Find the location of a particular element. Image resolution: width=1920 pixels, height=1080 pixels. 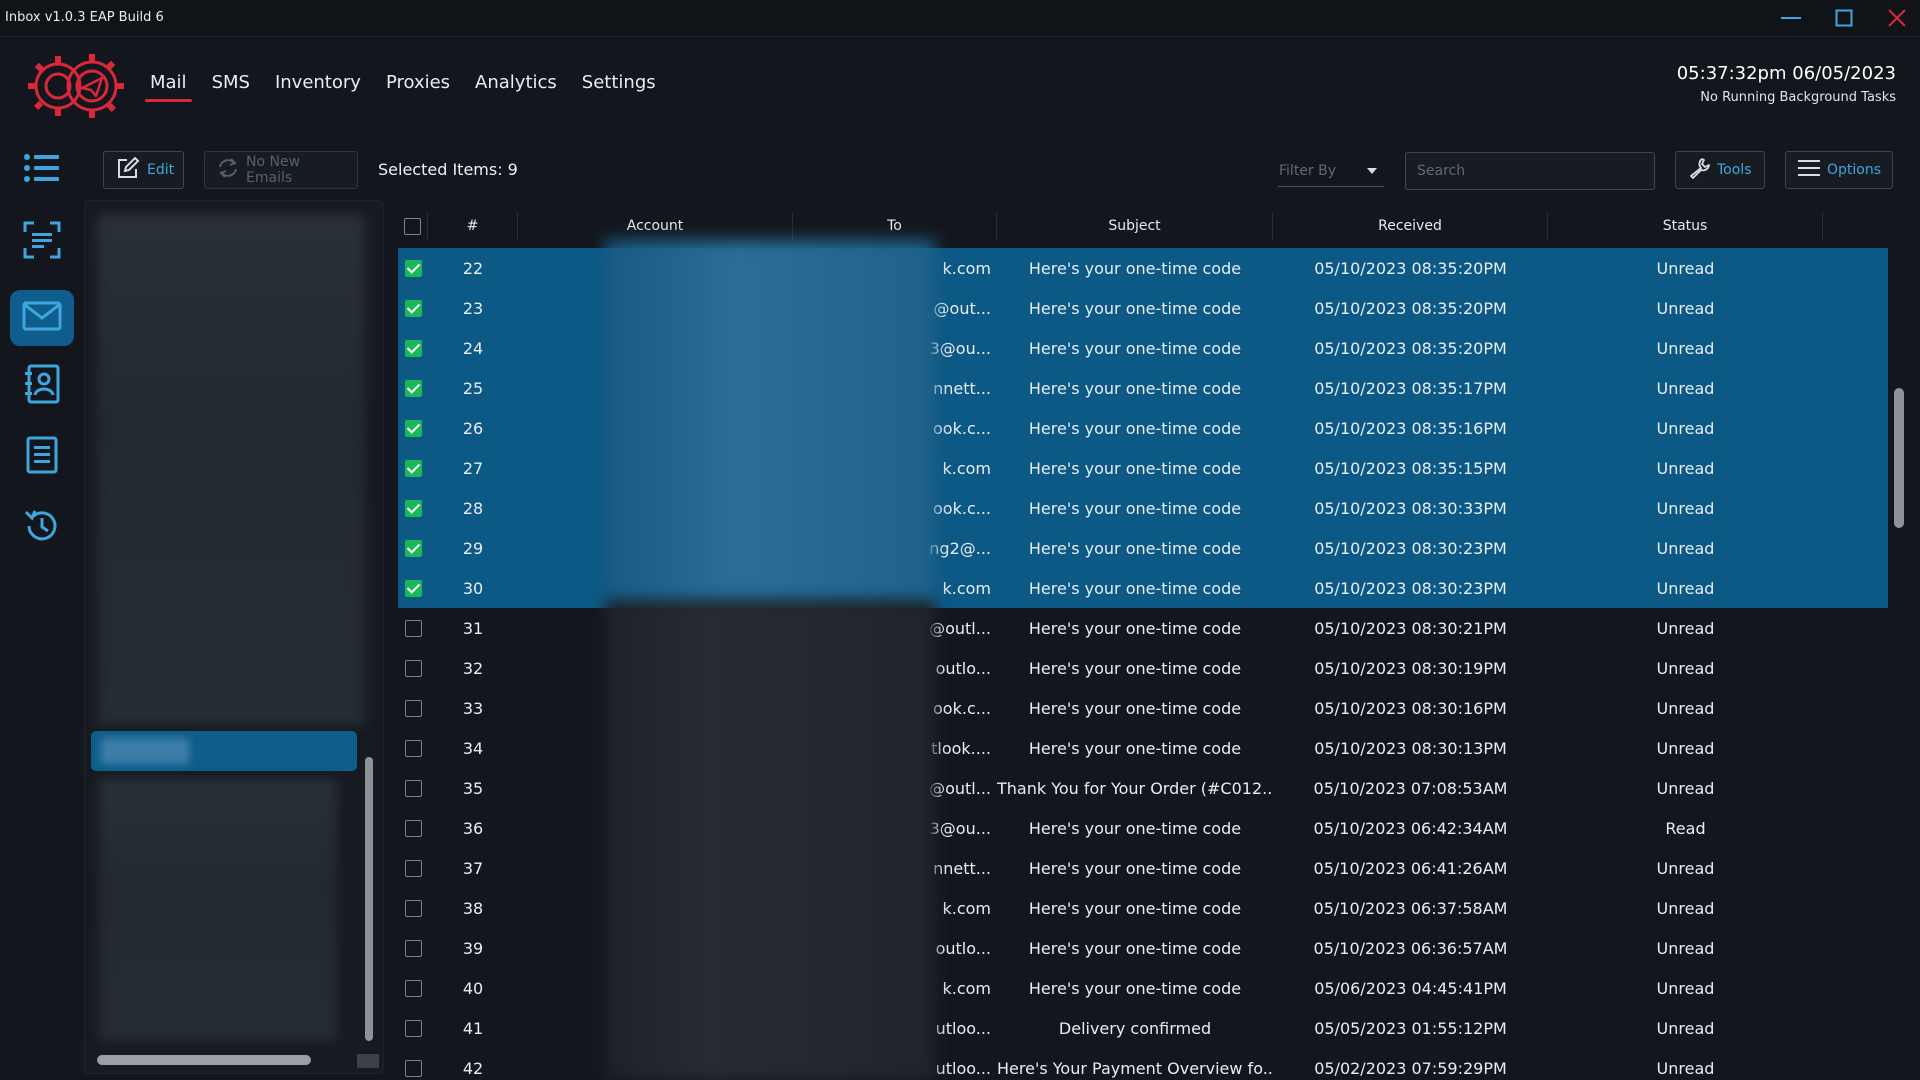

select-all-checkbox is located at coordinates (412, 226).